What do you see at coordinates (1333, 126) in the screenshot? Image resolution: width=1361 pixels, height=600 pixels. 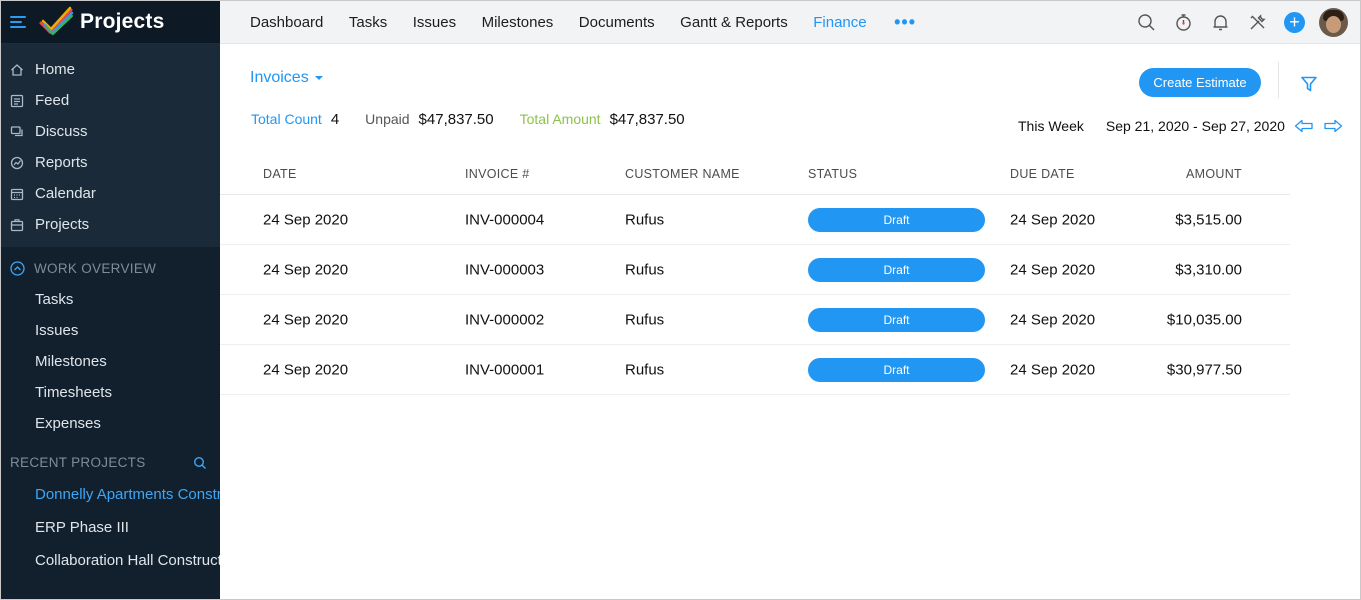 I see `arrow-right-icon` at bounding box center [1333, 126].